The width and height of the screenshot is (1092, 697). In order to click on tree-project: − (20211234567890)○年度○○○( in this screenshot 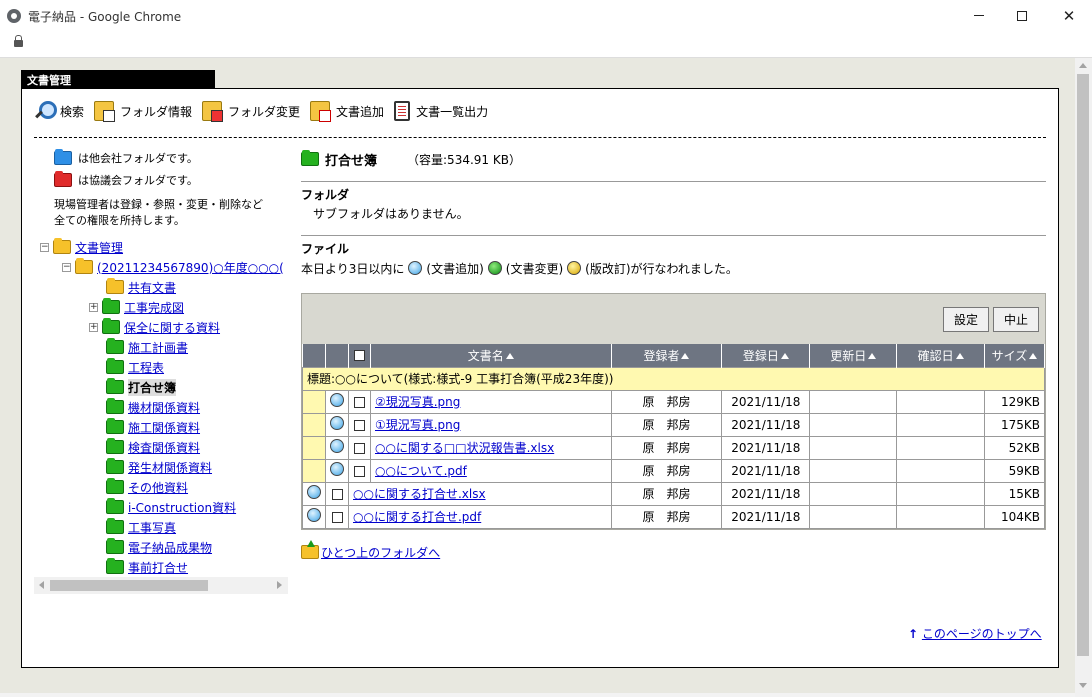, I will do `click(173, 267)`.